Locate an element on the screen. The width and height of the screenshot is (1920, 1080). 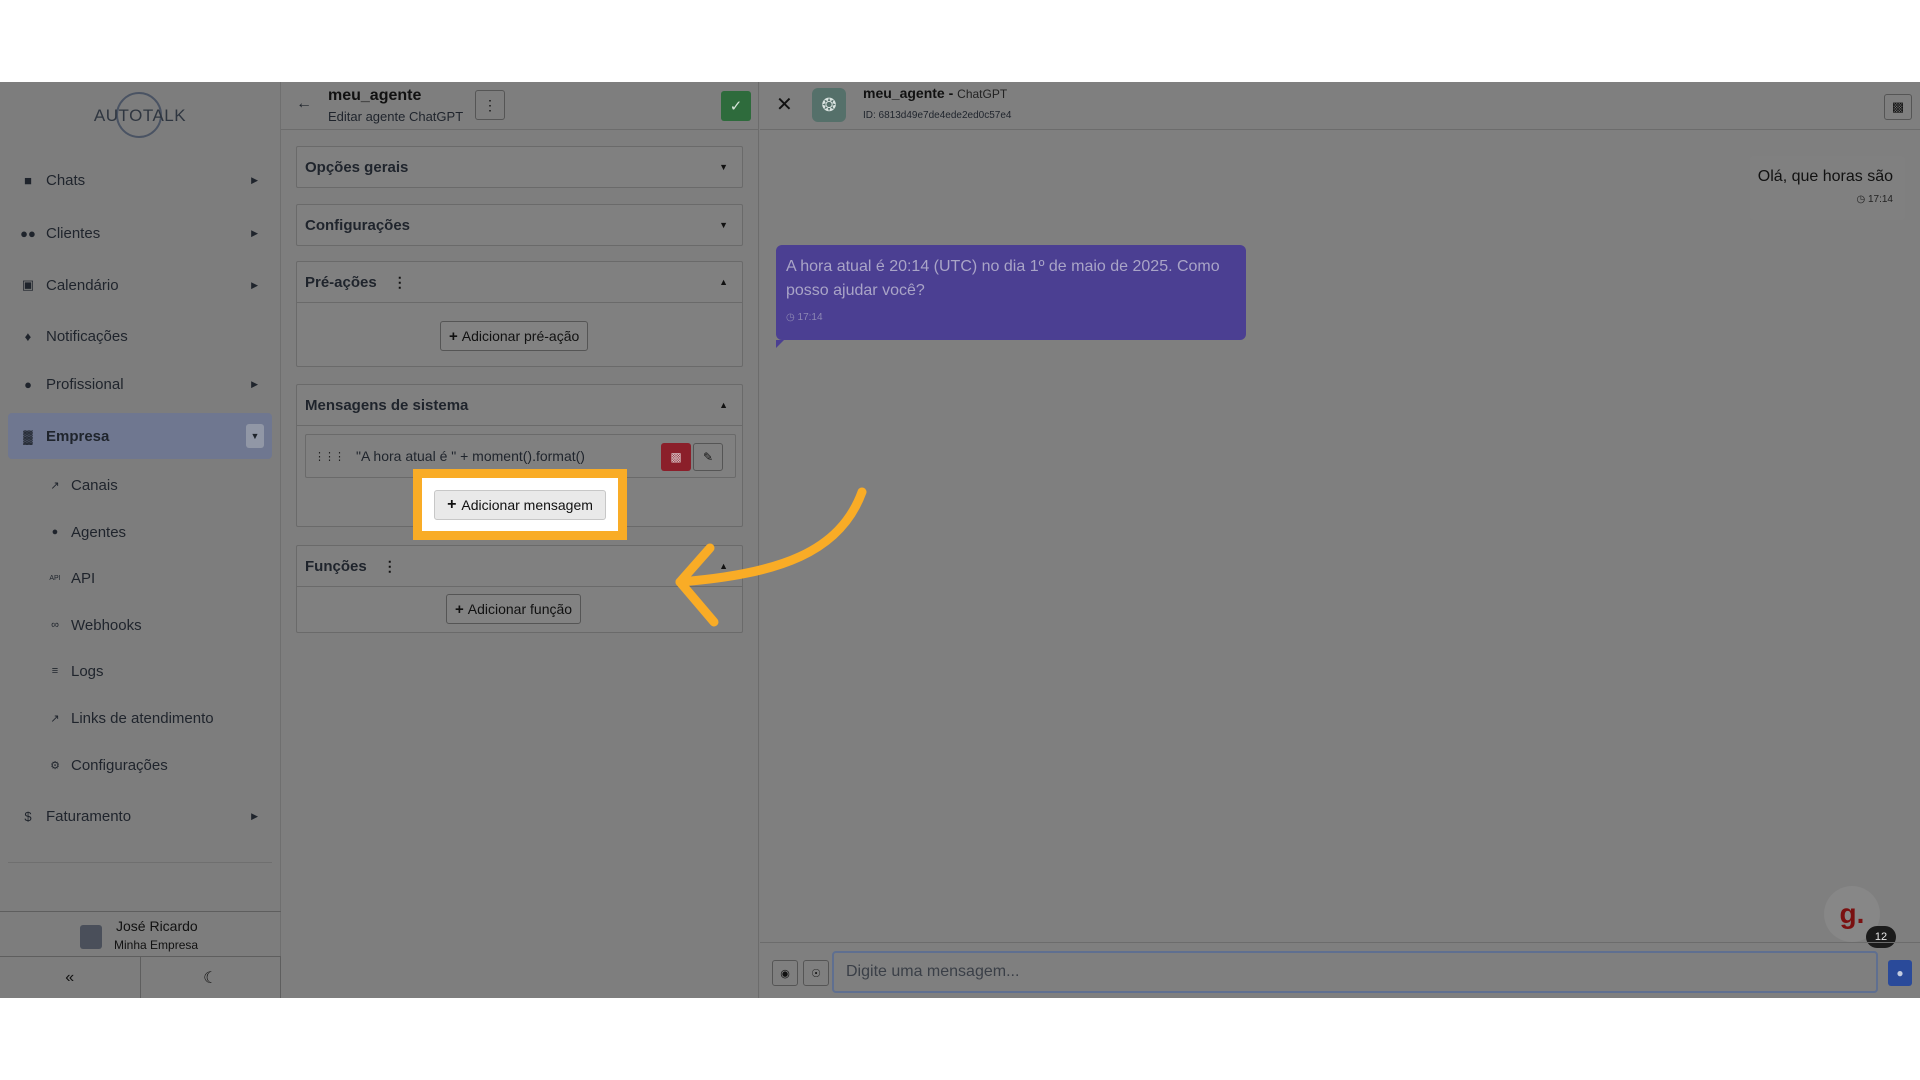
sidebar-subitem-label: Canais is located at coordinates (94, 485).